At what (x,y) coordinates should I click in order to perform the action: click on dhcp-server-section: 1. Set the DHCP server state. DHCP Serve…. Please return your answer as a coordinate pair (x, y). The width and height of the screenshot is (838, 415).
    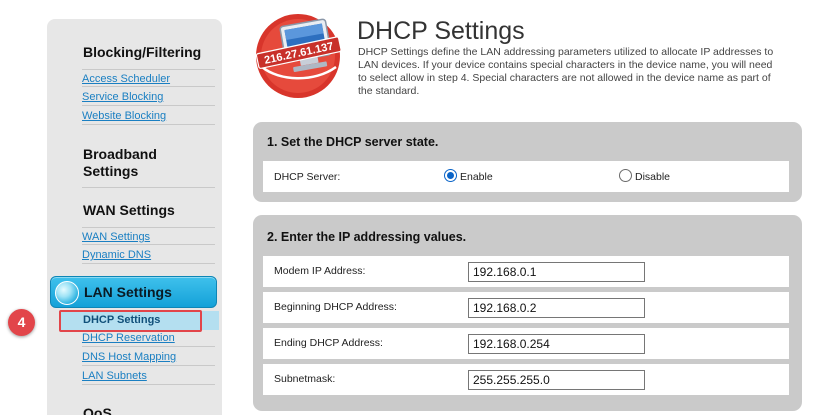
    Looking at the image, I should click on (527, 162).